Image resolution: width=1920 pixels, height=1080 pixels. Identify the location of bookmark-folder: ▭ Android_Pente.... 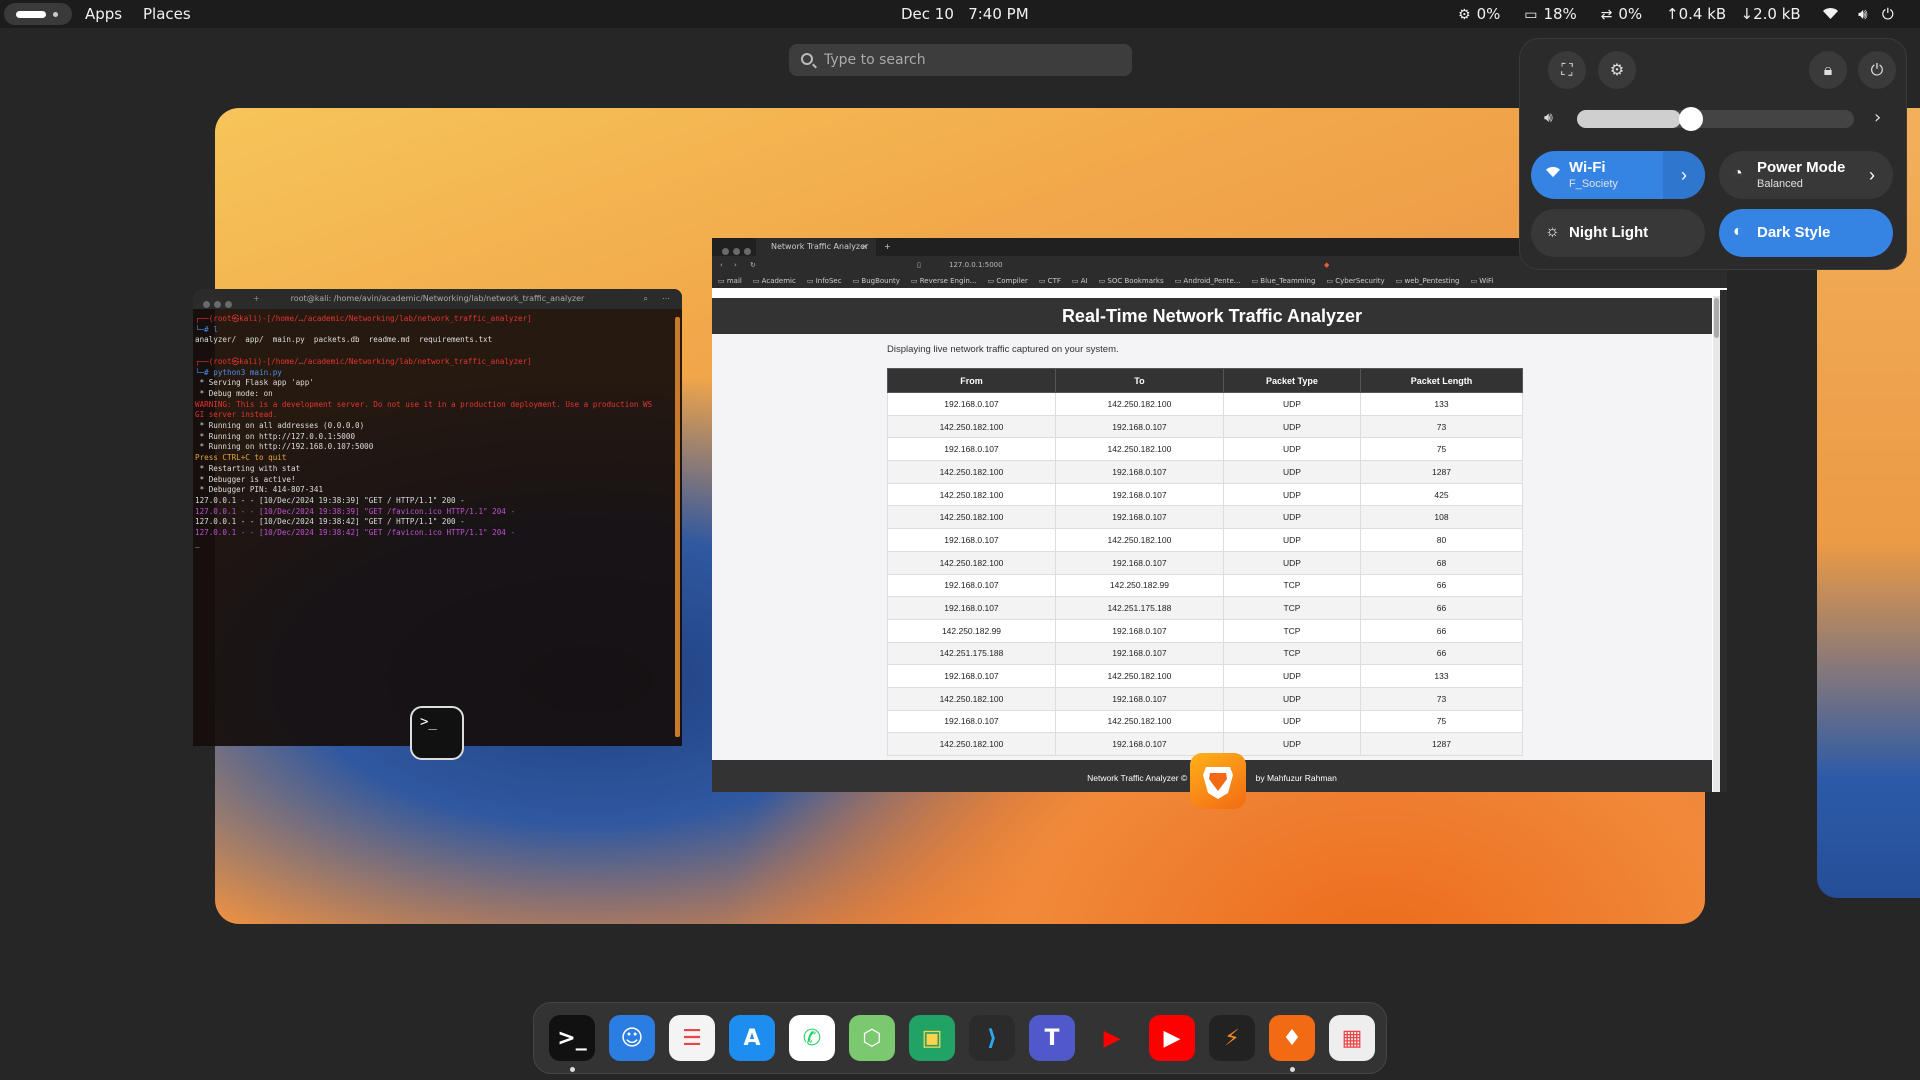
(1208, 281).